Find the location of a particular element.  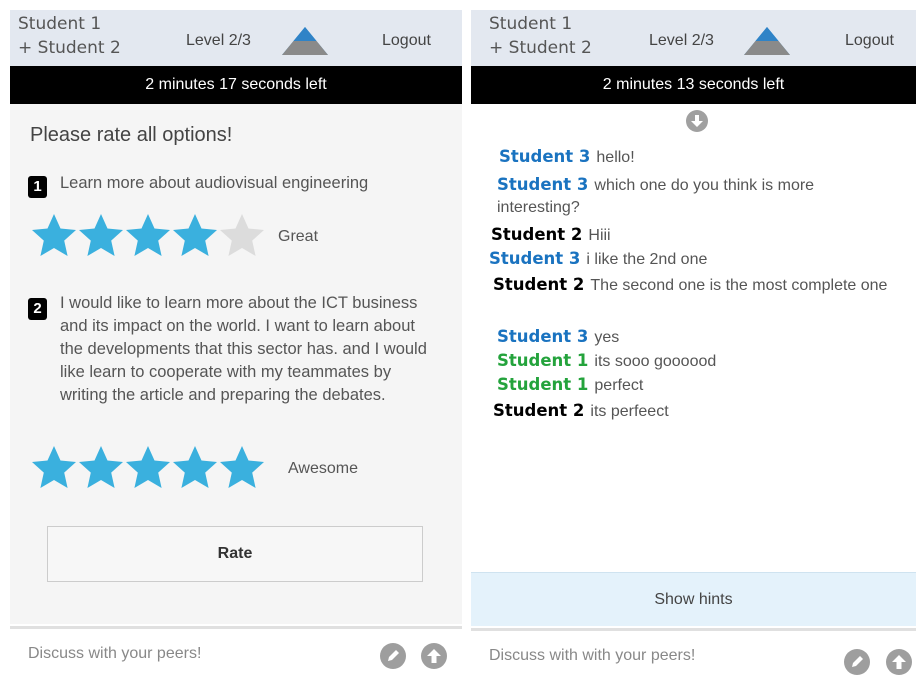

chat-message: Student 3 yes is located at coordinates (694, 337).